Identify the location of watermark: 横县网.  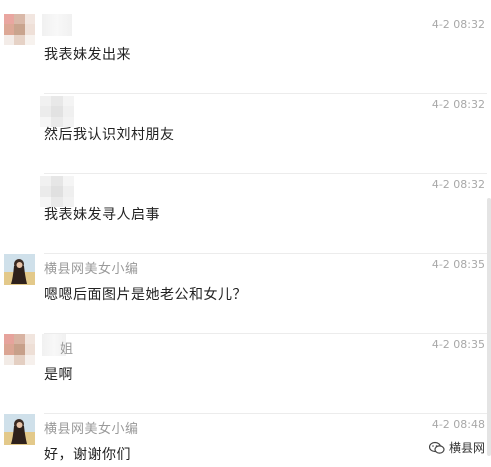
(456, 447).